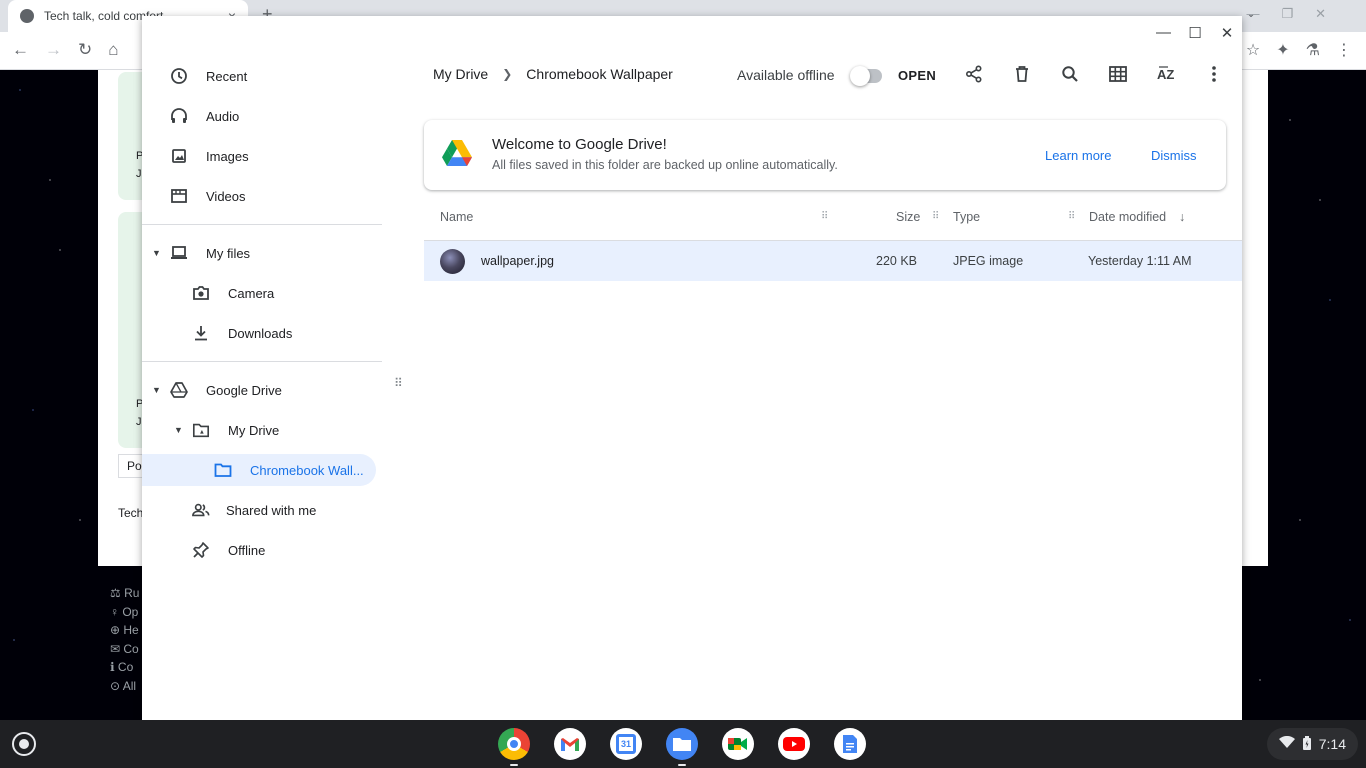 The image size is (1366, 768). I want to click on star-icon: ☆, so click(1253, 50).